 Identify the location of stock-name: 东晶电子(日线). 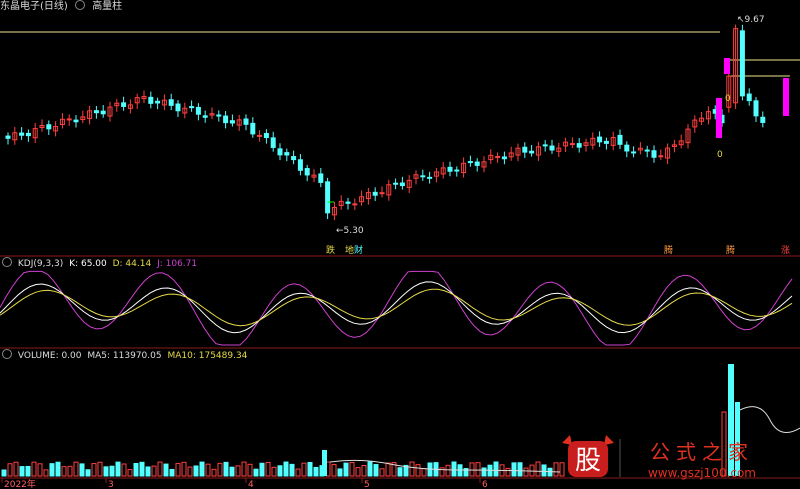
(34, 6).